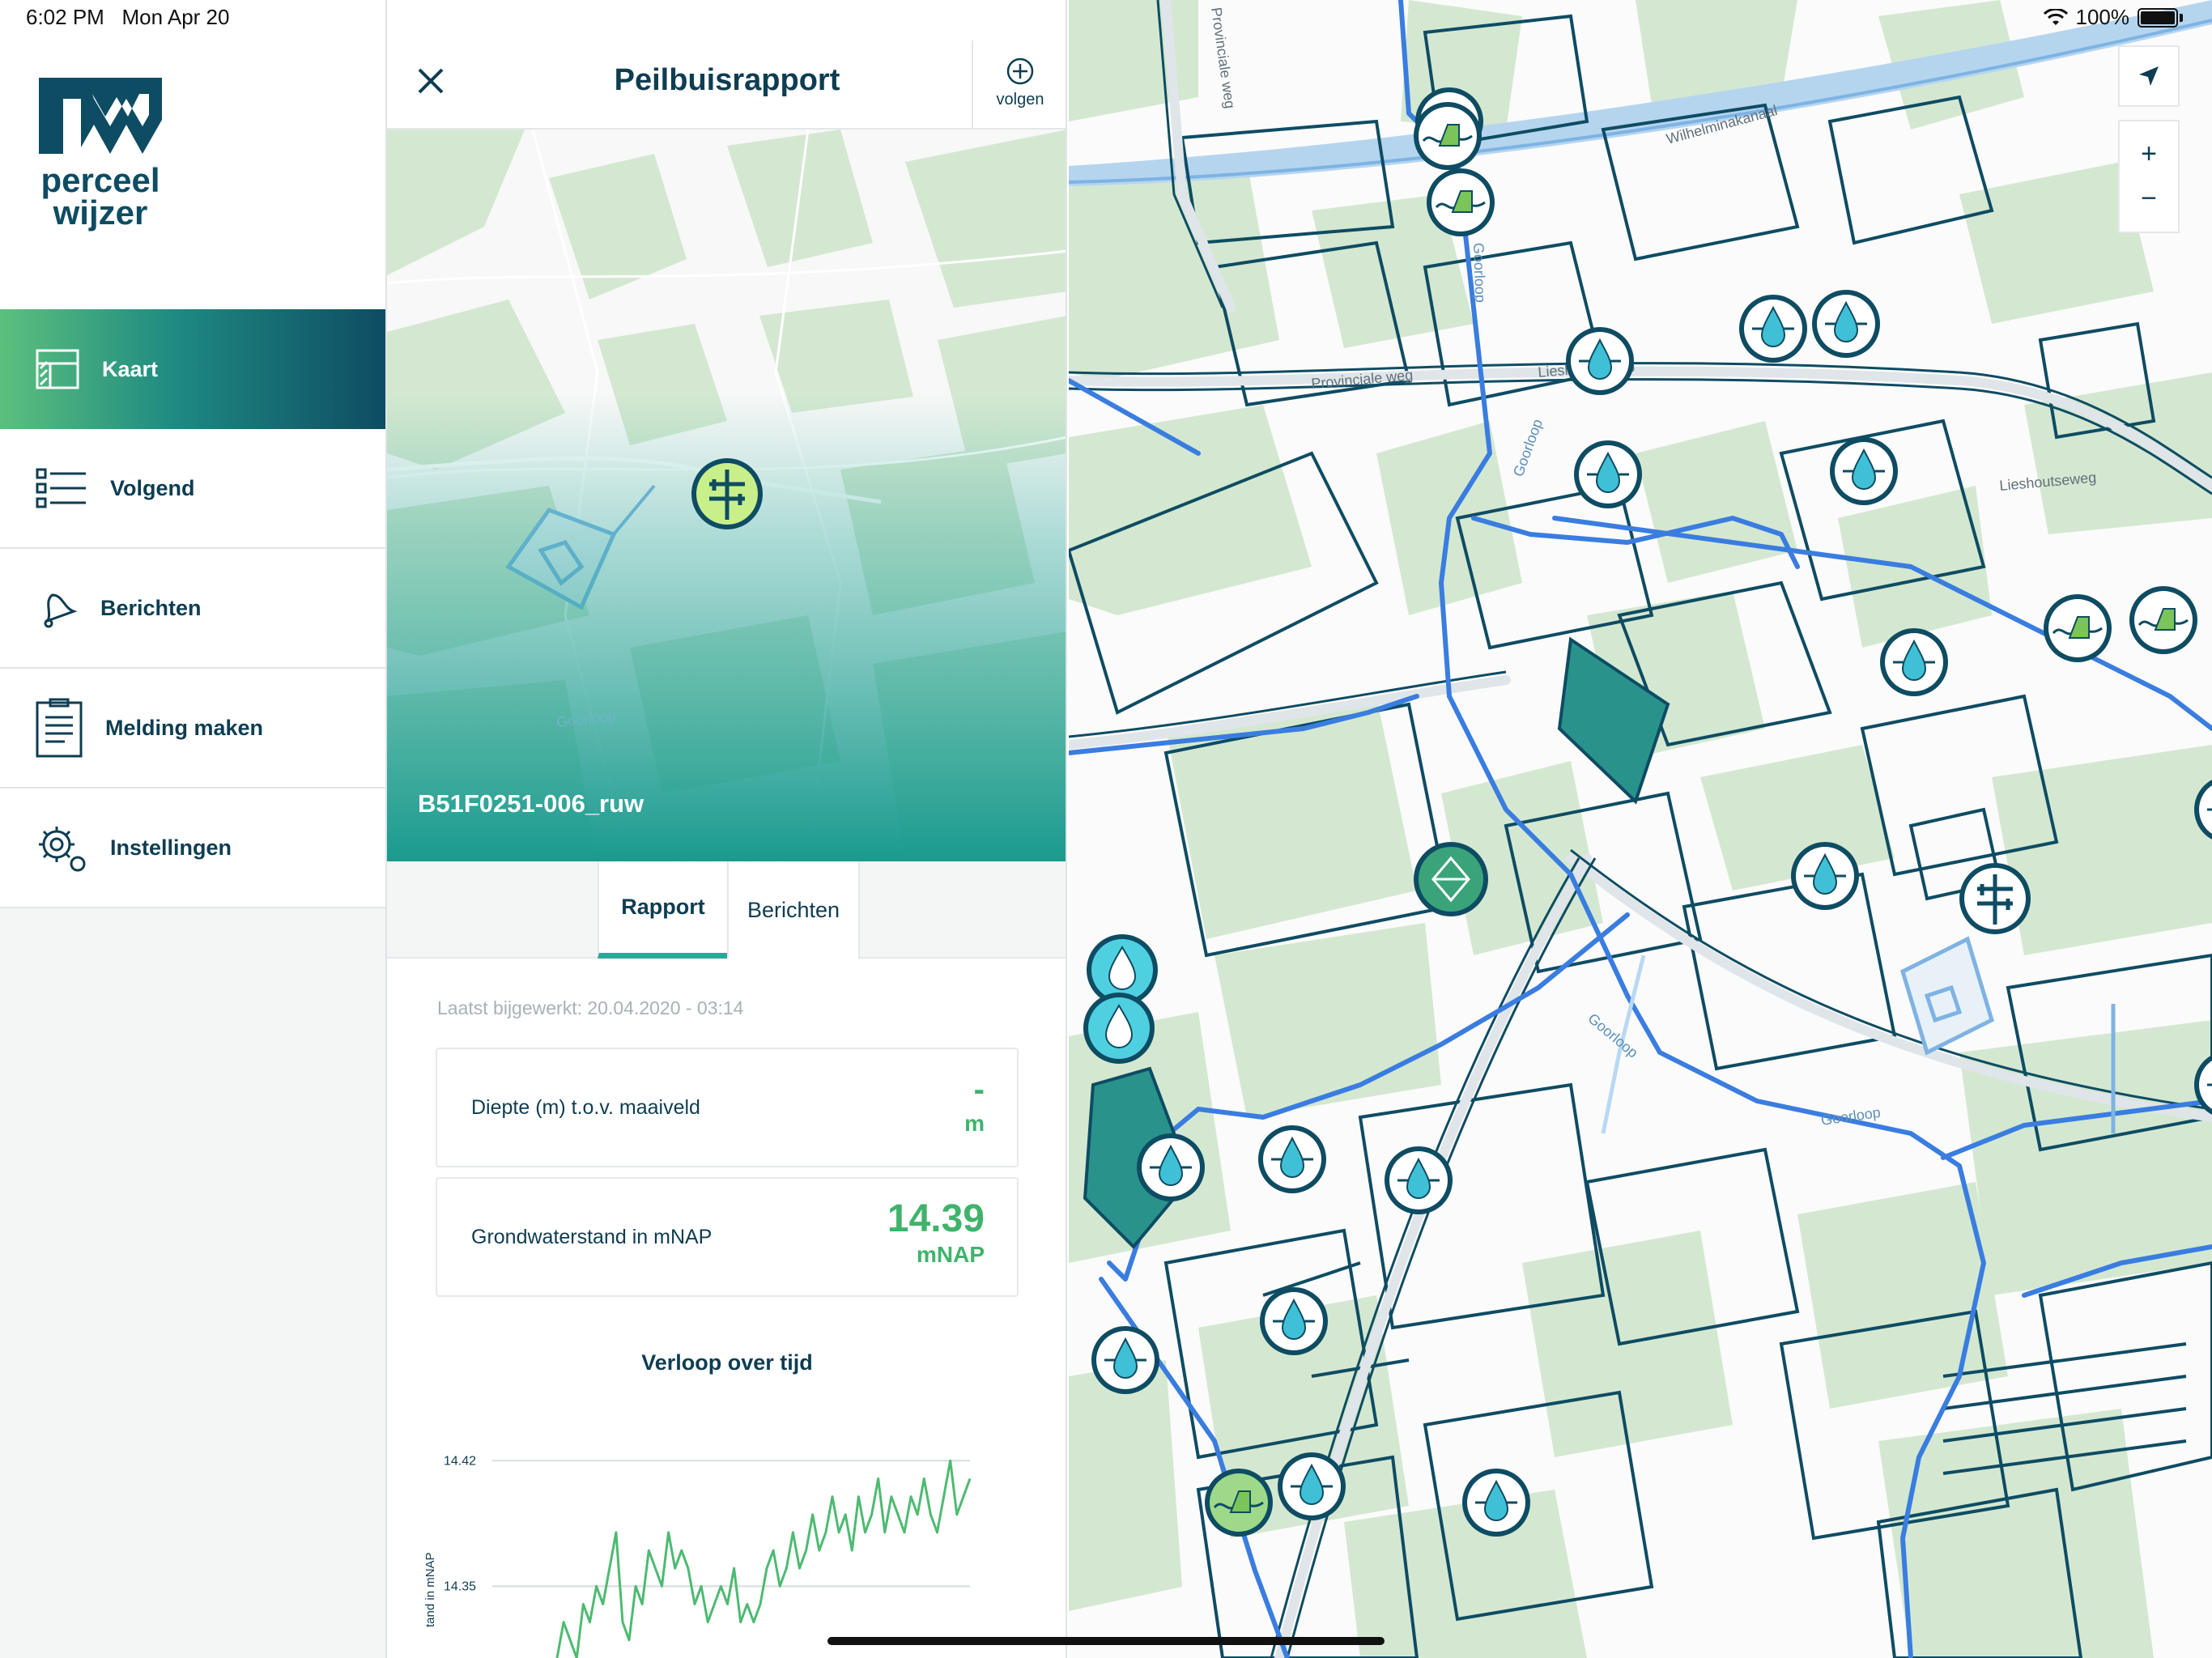  What do you see at coordinates (57, 369) in the screenshot?
I see `map-icon` at bounding box center [57, 369].